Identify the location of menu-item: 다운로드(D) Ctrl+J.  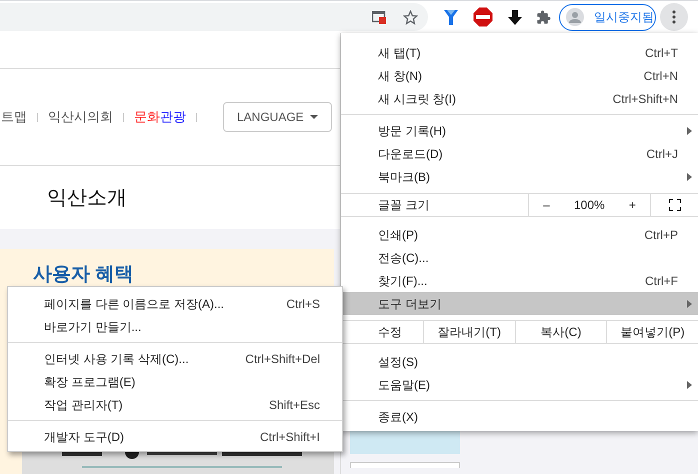
(519, 153).